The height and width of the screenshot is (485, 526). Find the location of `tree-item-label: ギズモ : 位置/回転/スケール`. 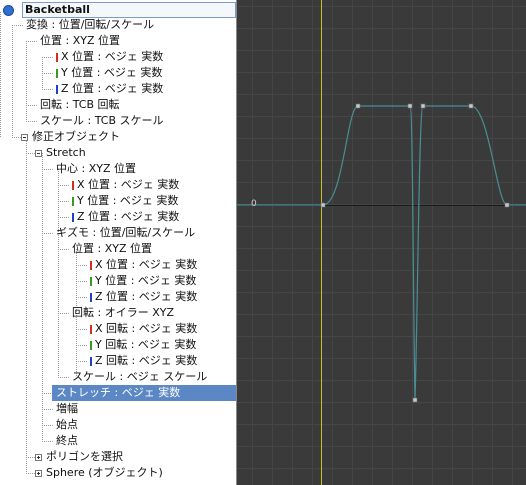

tree-item-label: ギズモ : 位置/回転/スケール is located at coordinates (126, 232).